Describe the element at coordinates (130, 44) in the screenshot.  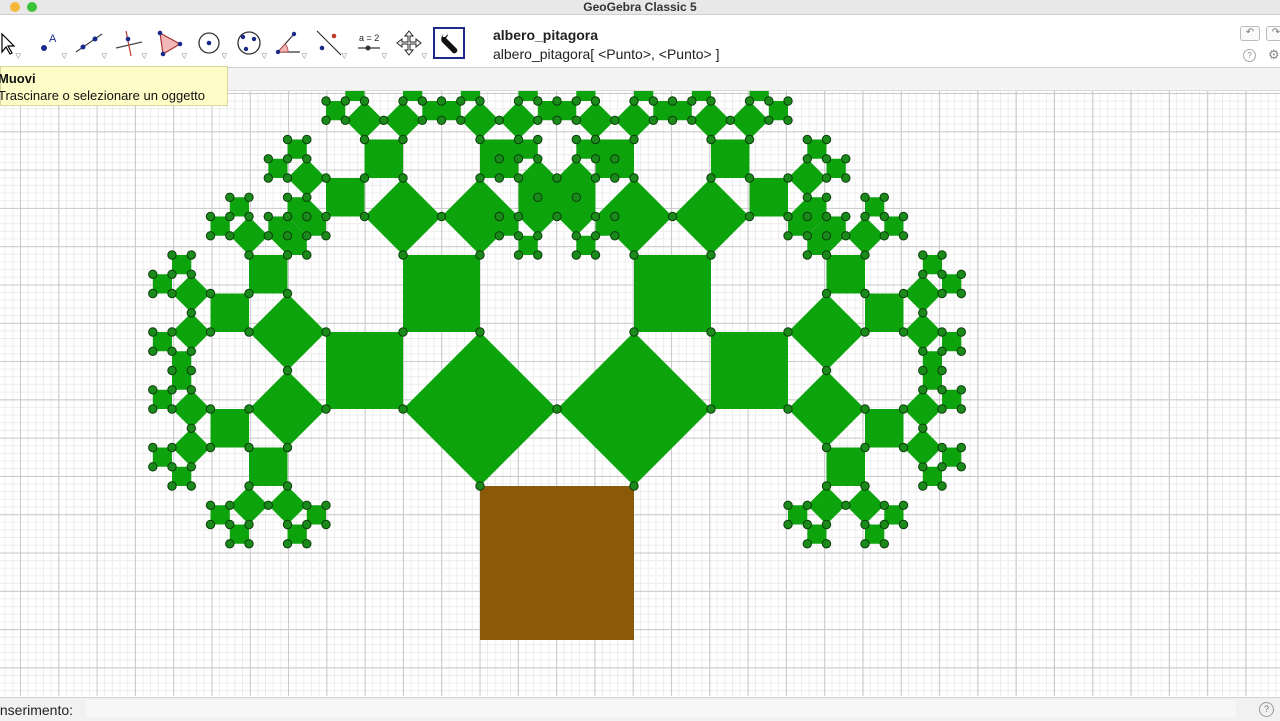
I see `perpendicular-line-tool: ▽` at that location.